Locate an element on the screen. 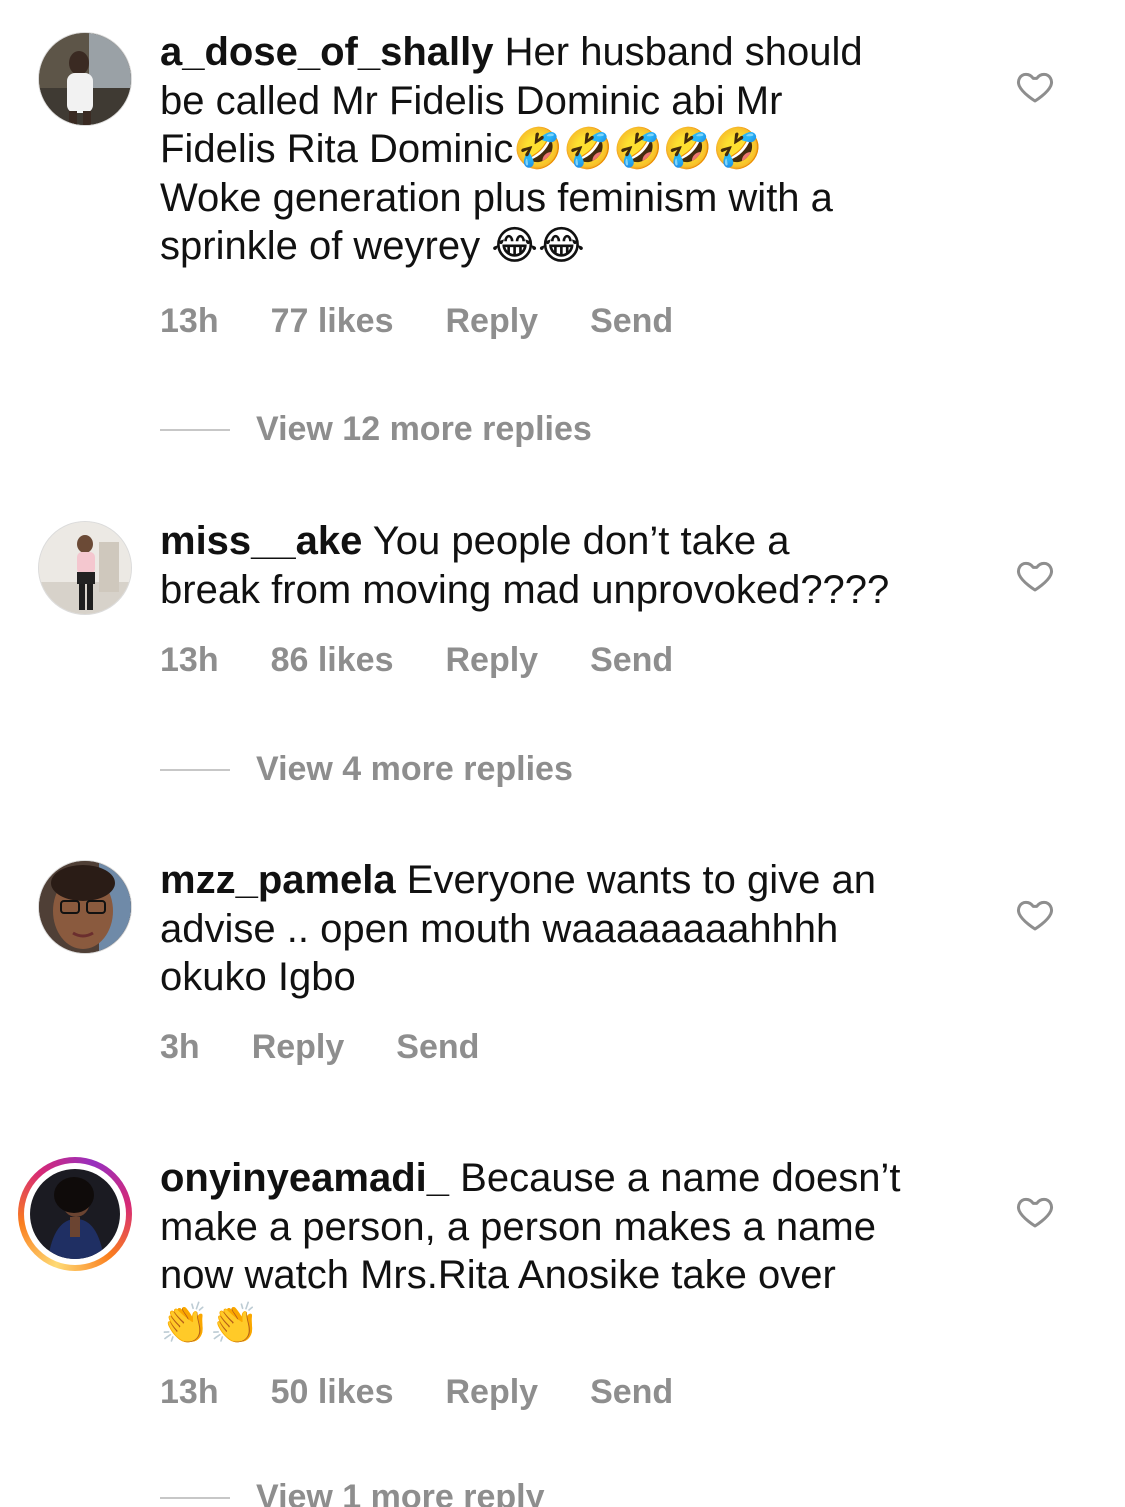 This screenshot has width=1125, height=1507. view-replies-label: View 12 more replies is located at coordinates (424, 429).